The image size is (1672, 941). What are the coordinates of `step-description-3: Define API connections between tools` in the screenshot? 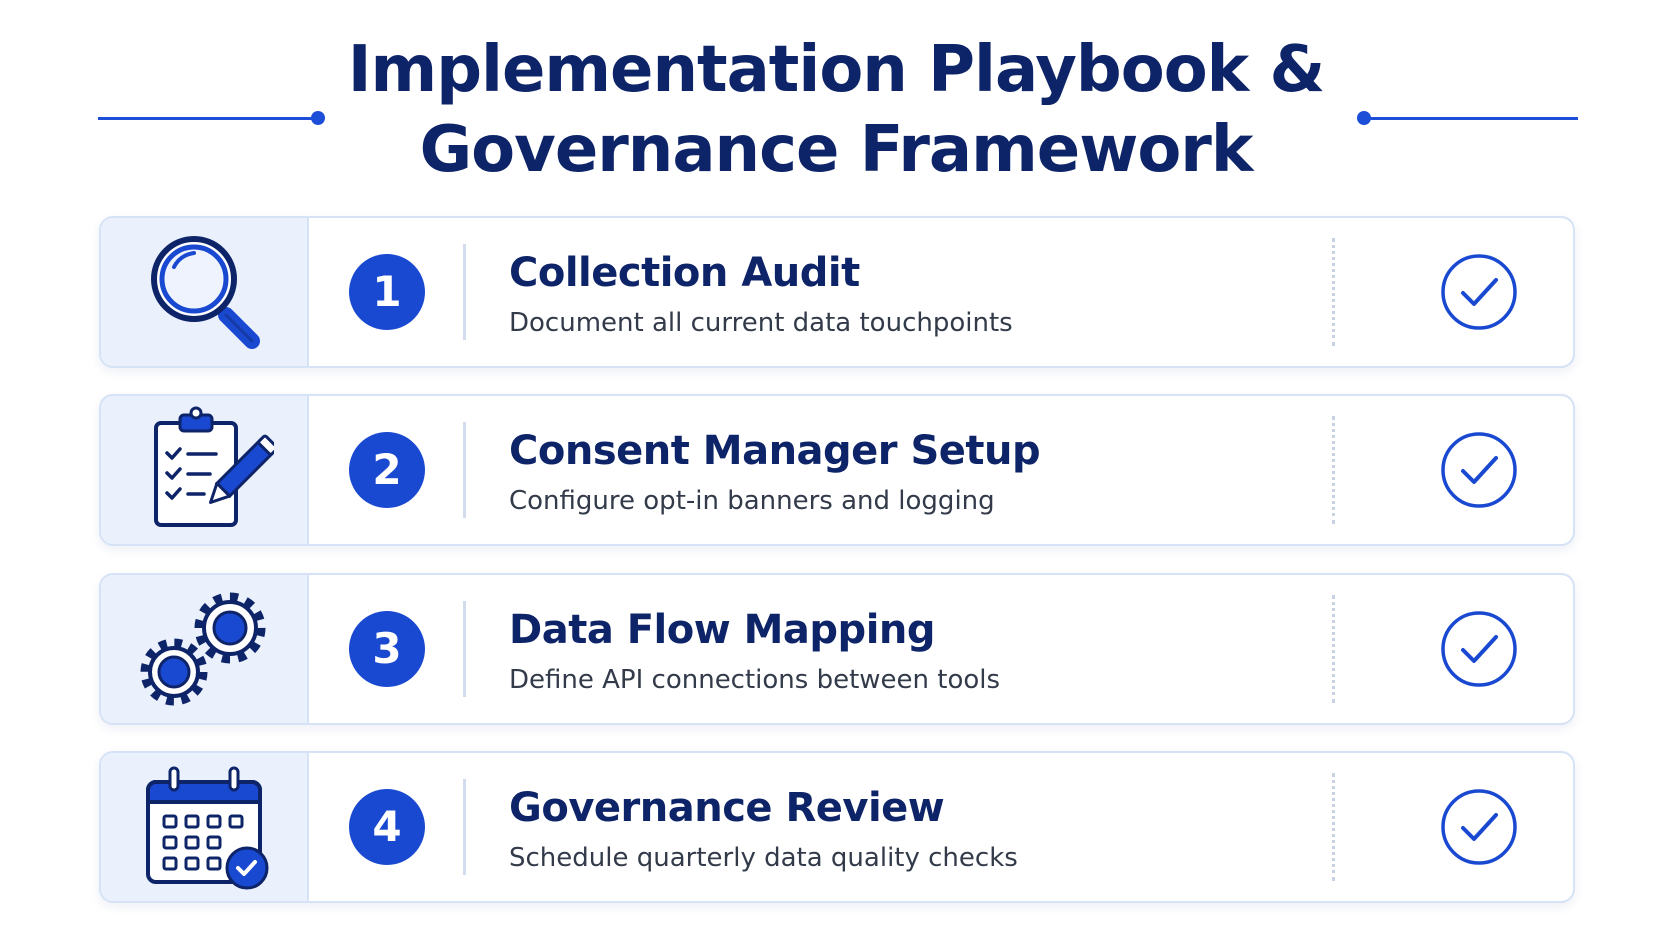 It's located at (755, 680).